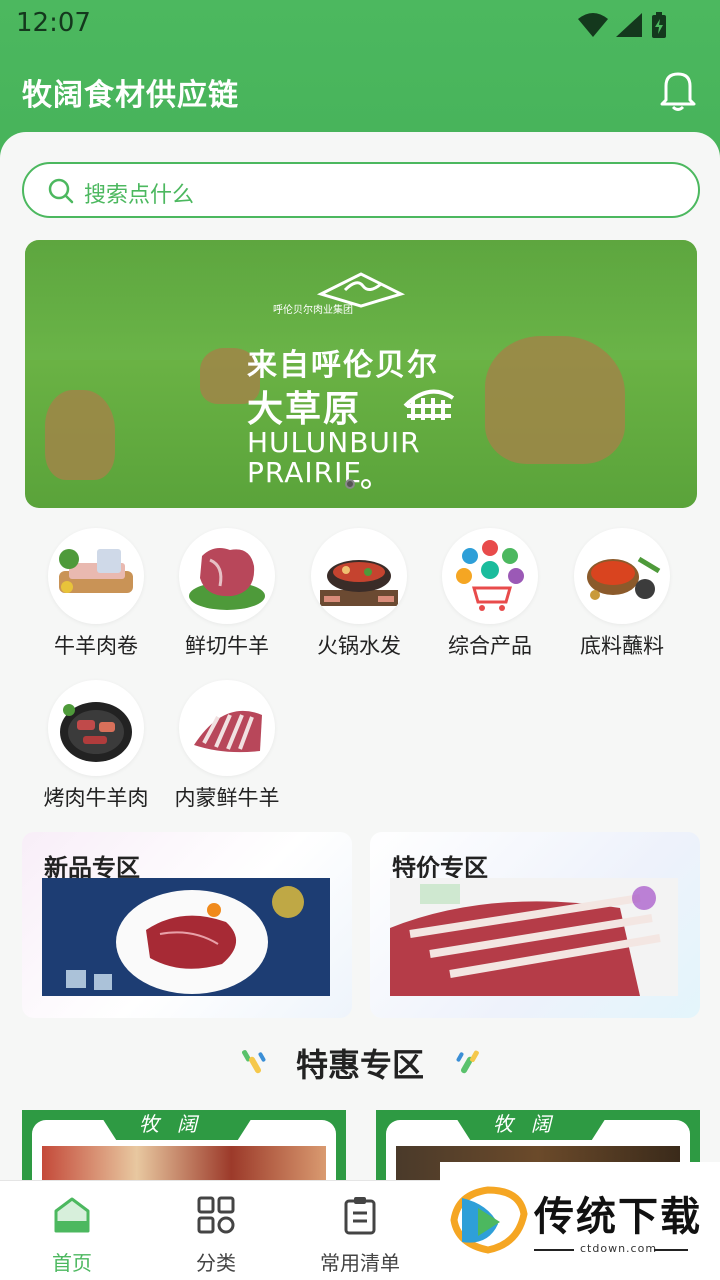 The height and width of the screenshot is (1280, 720). I want to click on tab-category: 分类, so click(216, 1235).